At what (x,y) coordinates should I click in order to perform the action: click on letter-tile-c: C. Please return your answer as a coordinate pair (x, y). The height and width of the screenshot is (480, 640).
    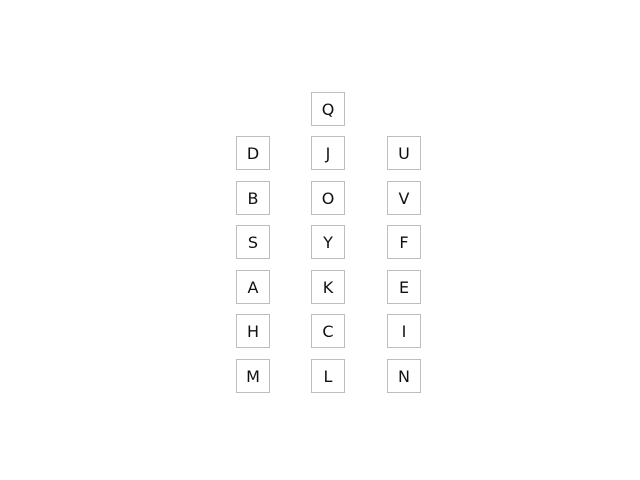
    Looking at the image, I should click on (328, 331).